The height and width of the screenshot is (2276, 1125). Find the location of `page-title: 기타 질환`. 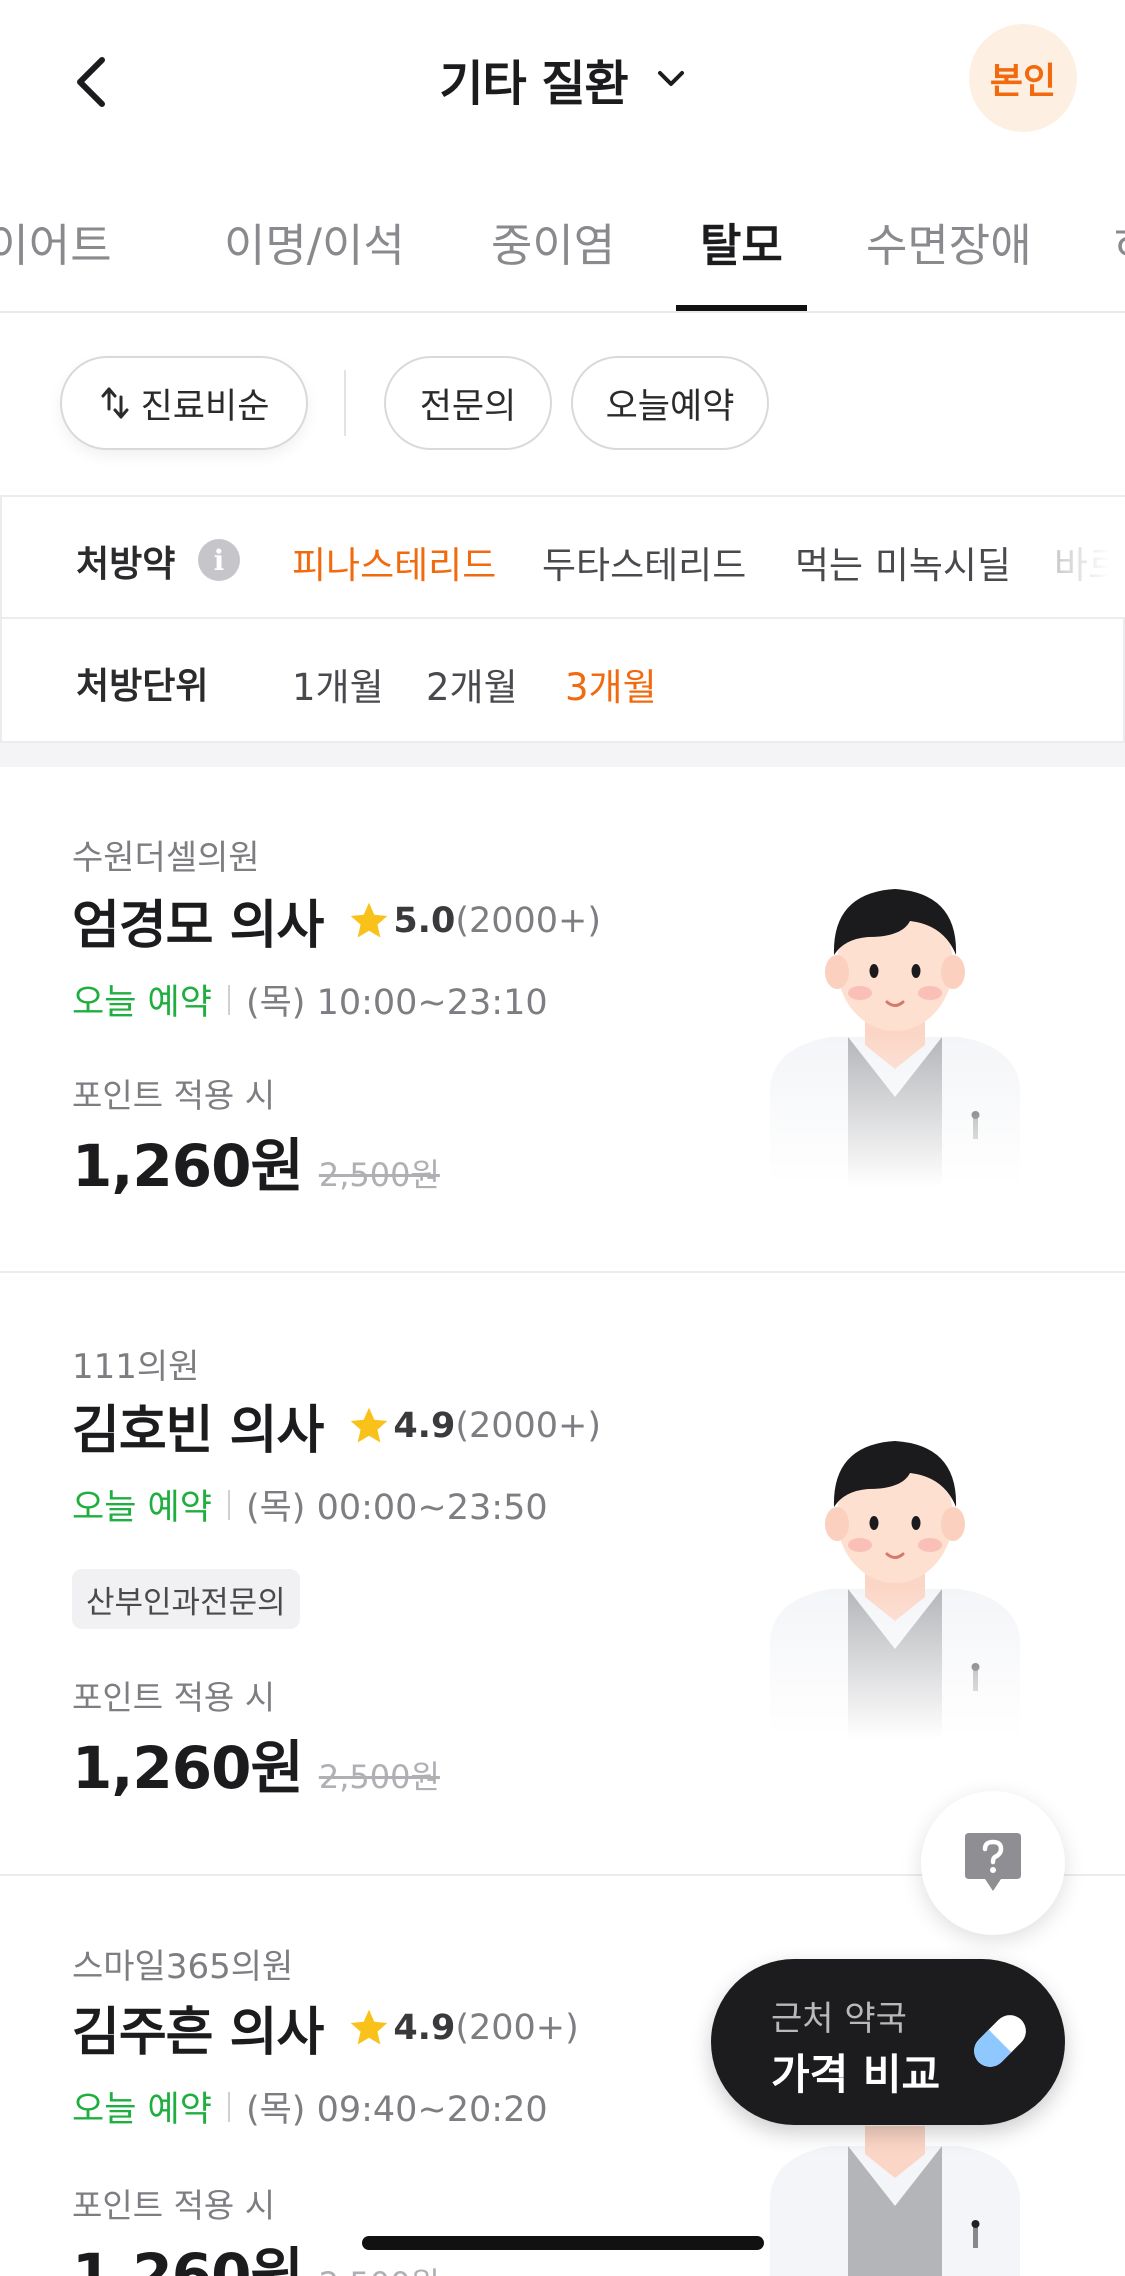

page-title: 기타 질환 is located at coordinates (533, 84).